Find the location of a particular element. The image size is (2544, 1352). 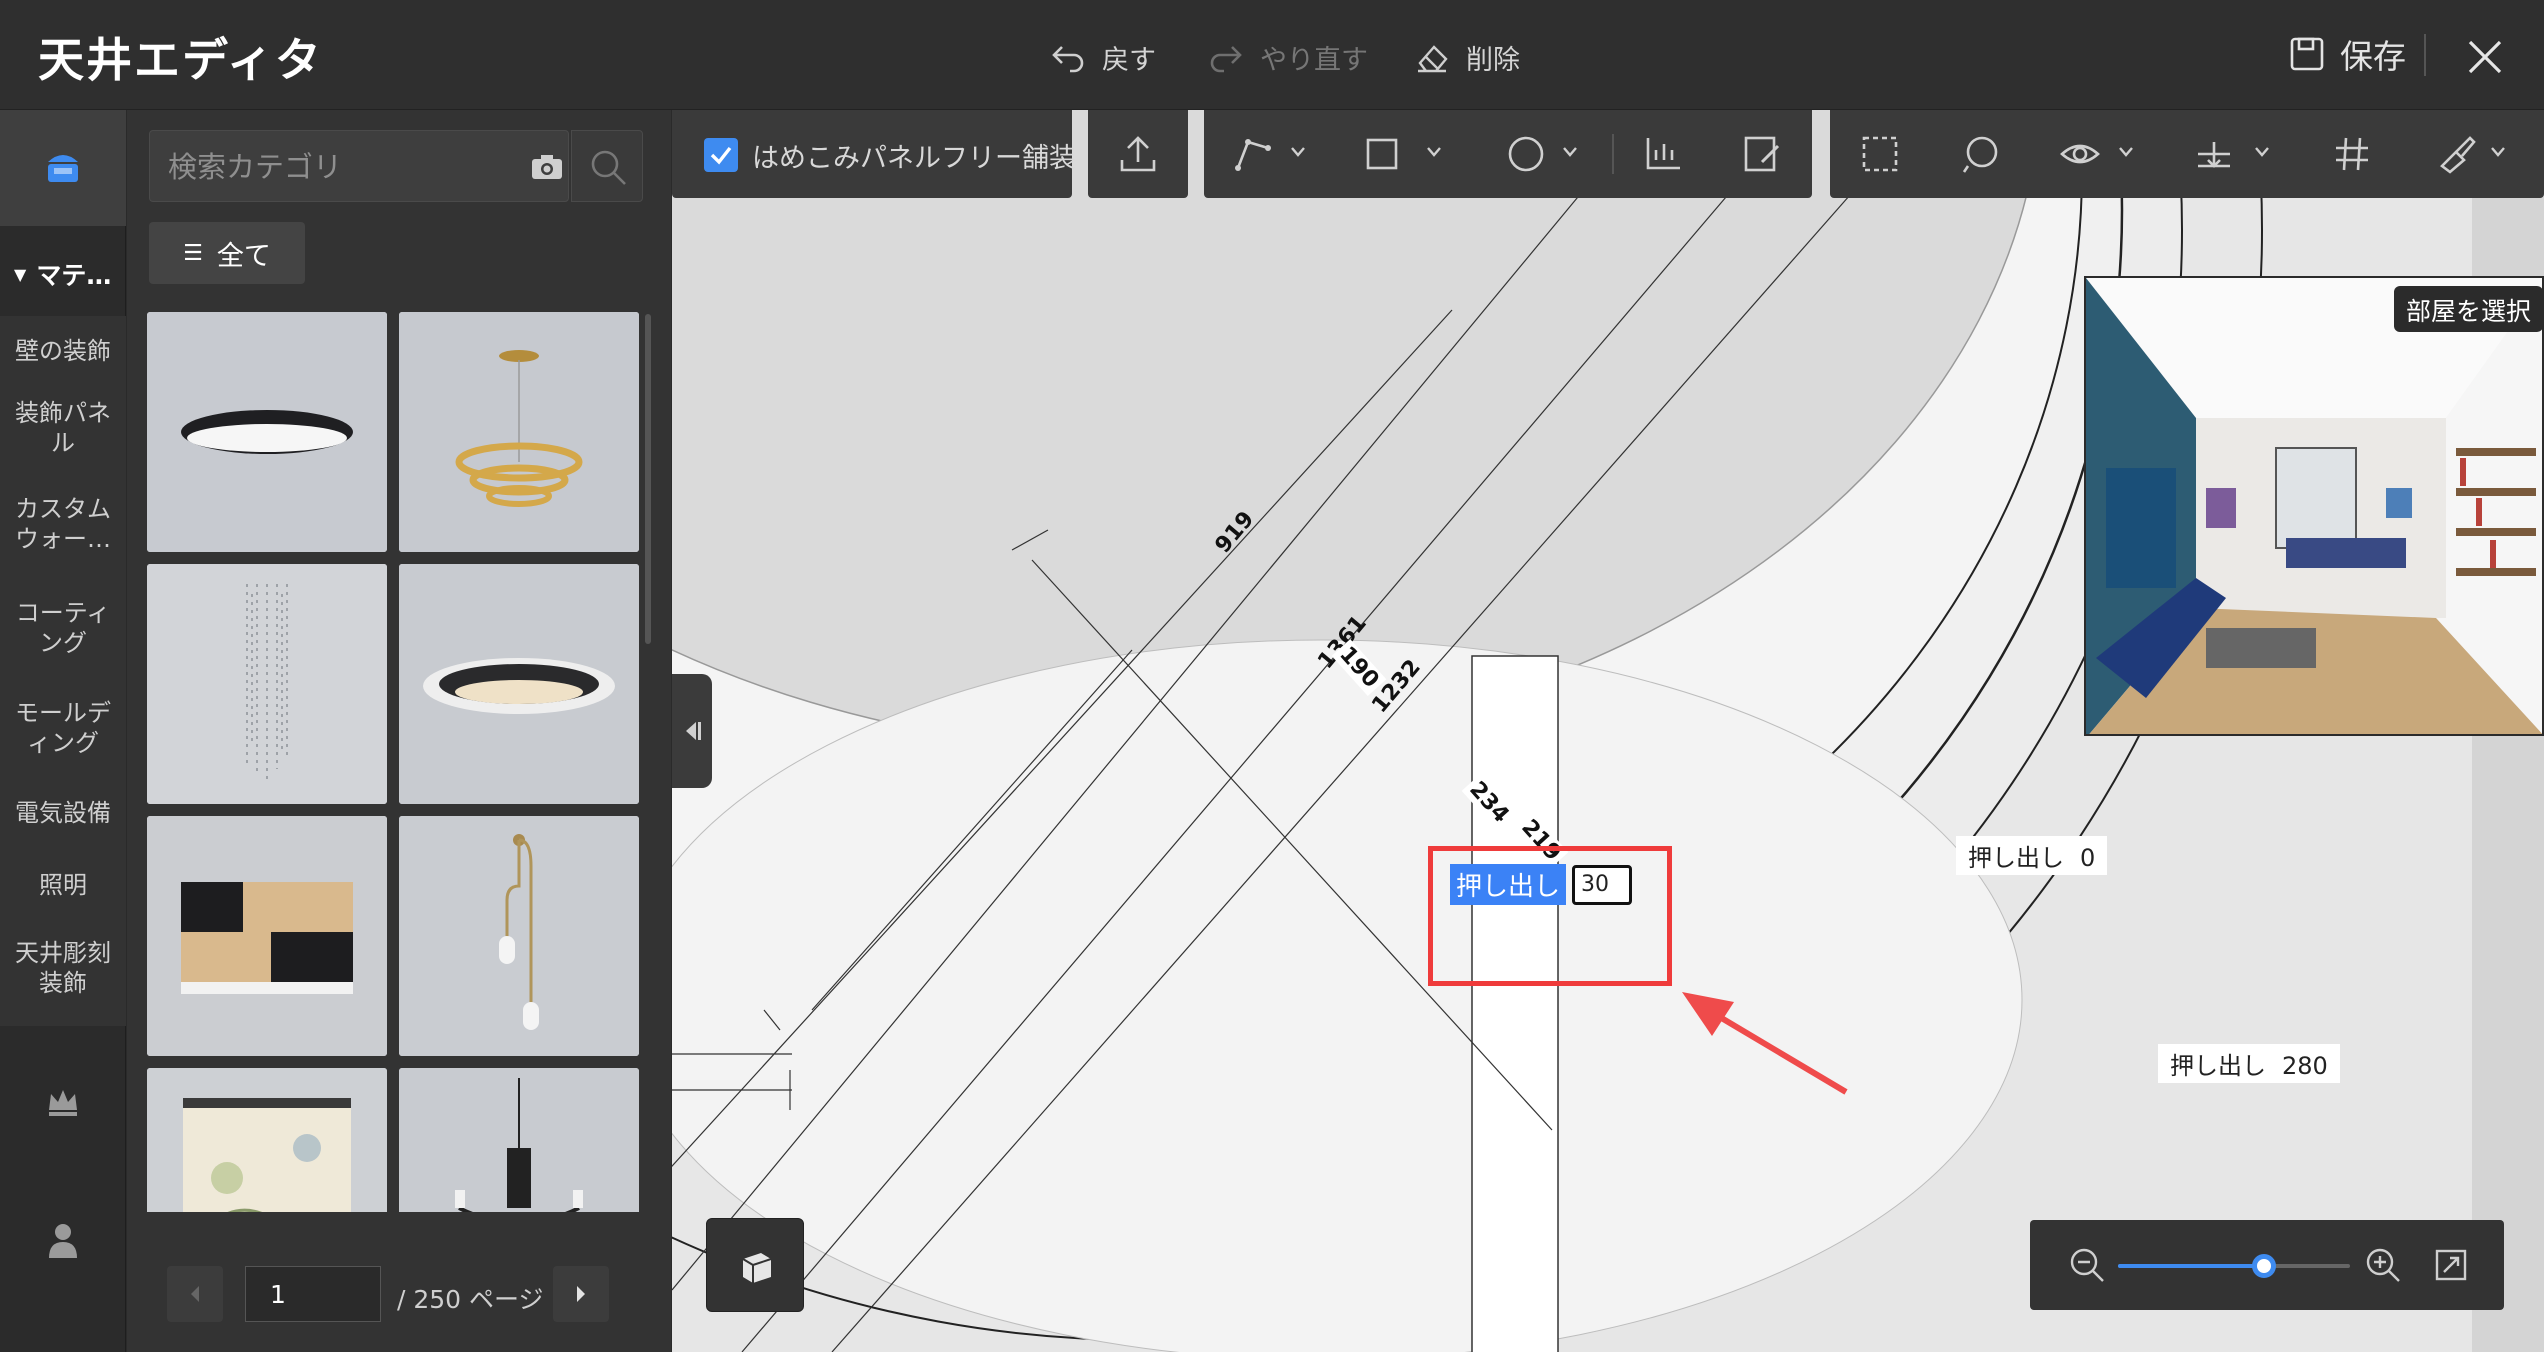

chandelier-image is located at coordinates (519, 1140).